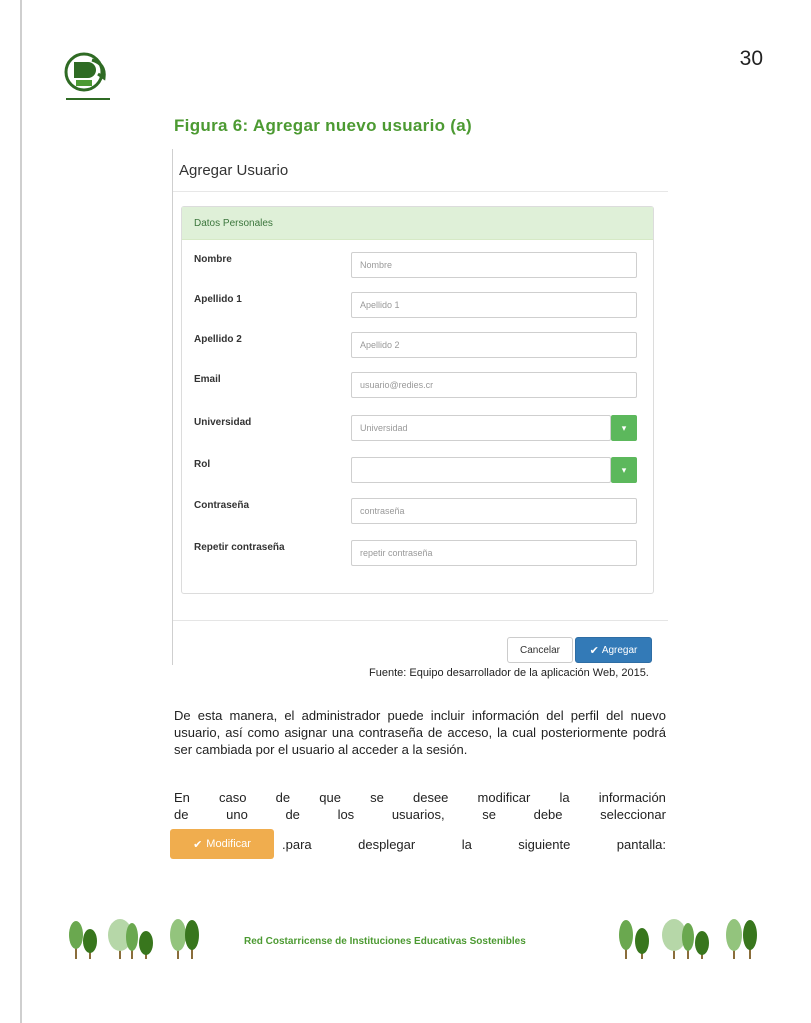 The image size is (811, 1023). I want to click on word: caso, so click(233, 797).